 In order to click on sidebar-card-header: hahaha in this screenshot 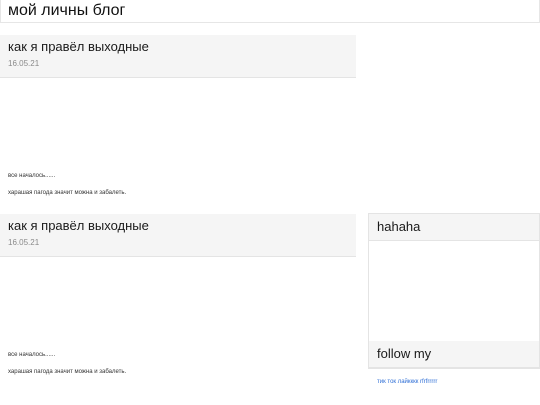, I will do `click(454, 227)`.